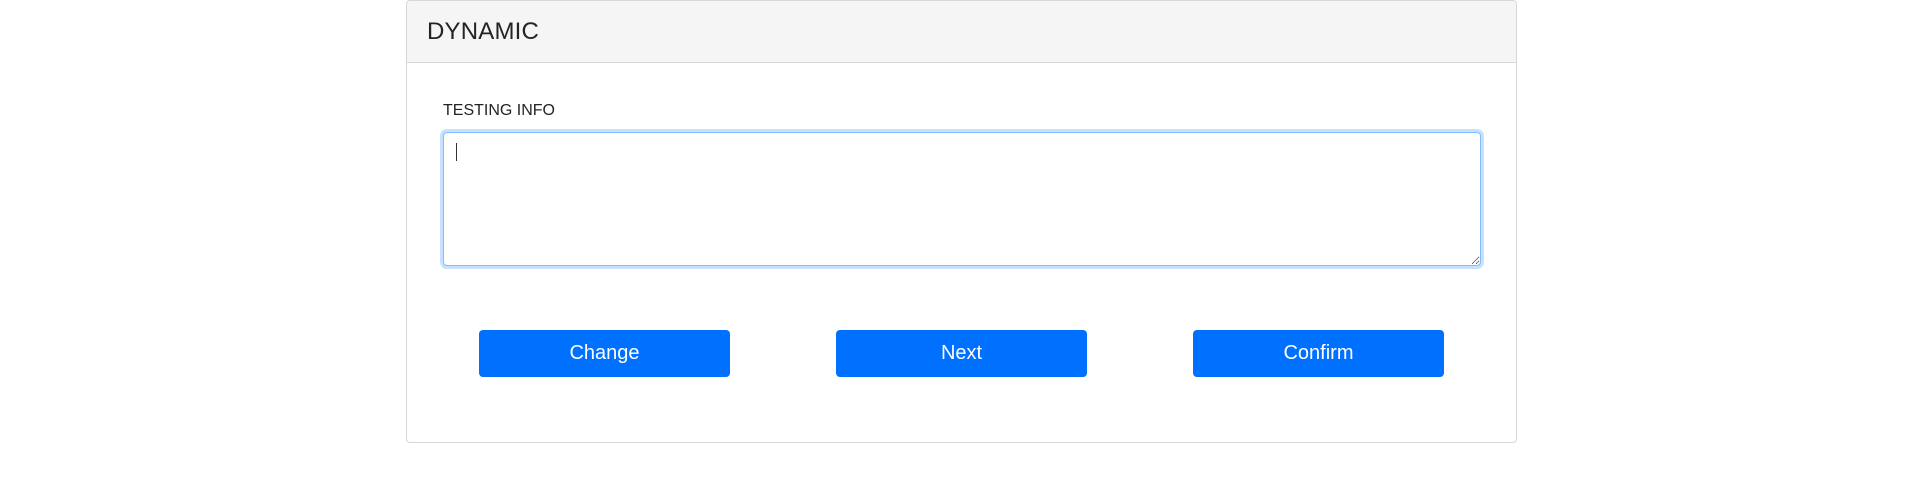 The image size is (1920, 492). I want to click on next-button: Next, so click(961, 353).